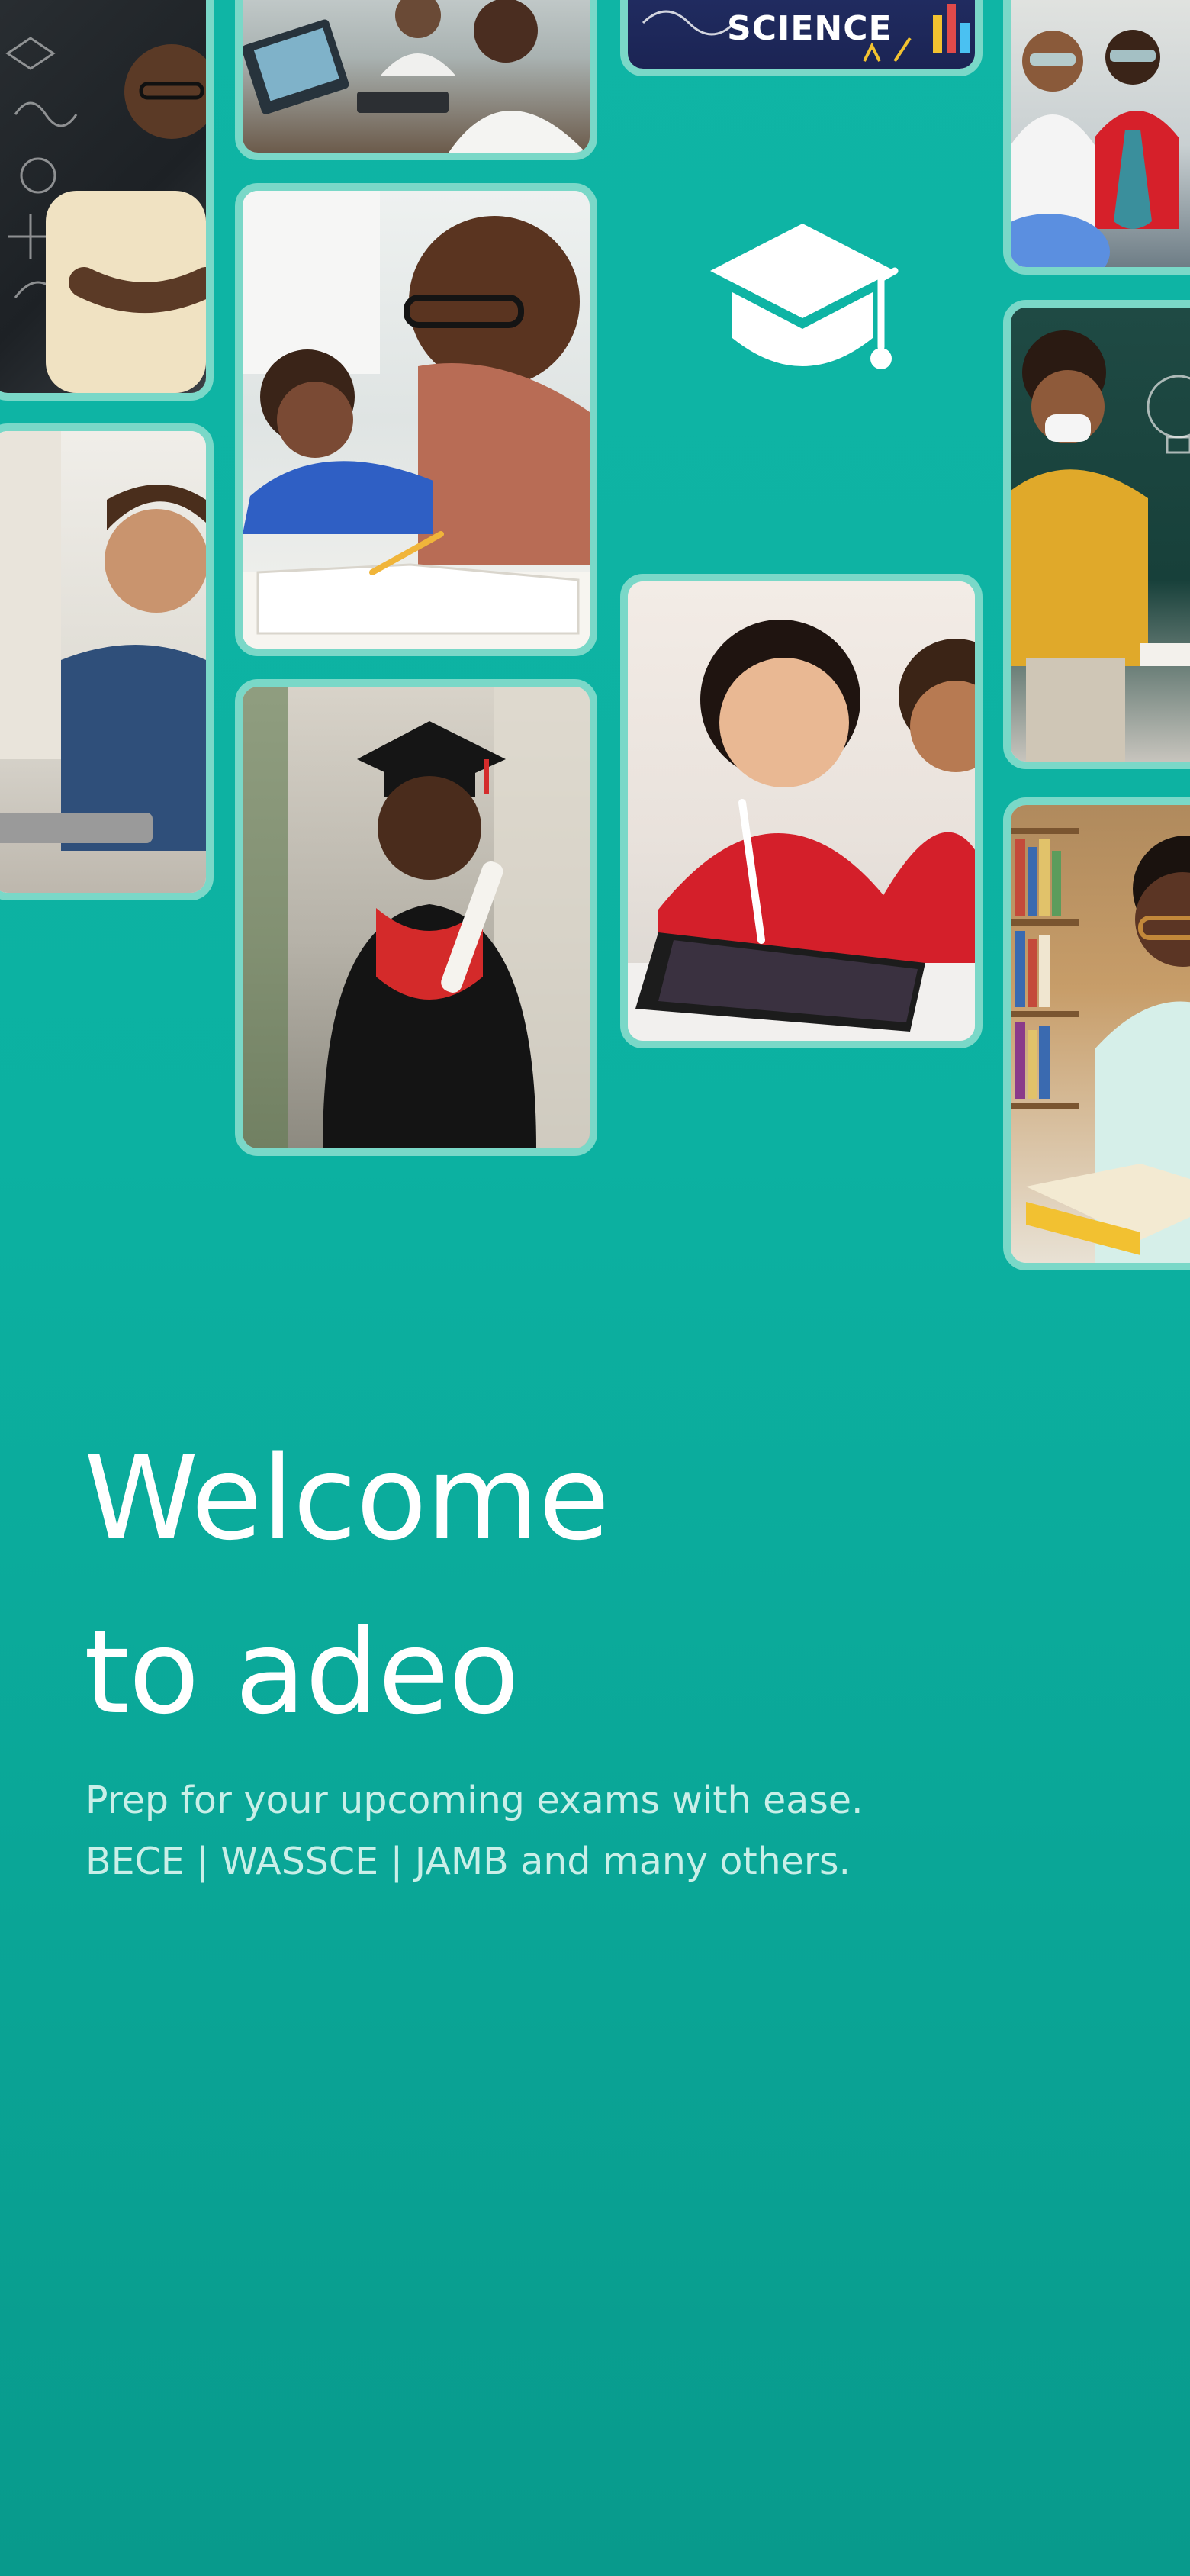 The image size is (1190, 2576). What do you see at coordinates (416, 419) in the screenshot?
I see `photo-teacher-helping-student` at bounding box center [416, 419].